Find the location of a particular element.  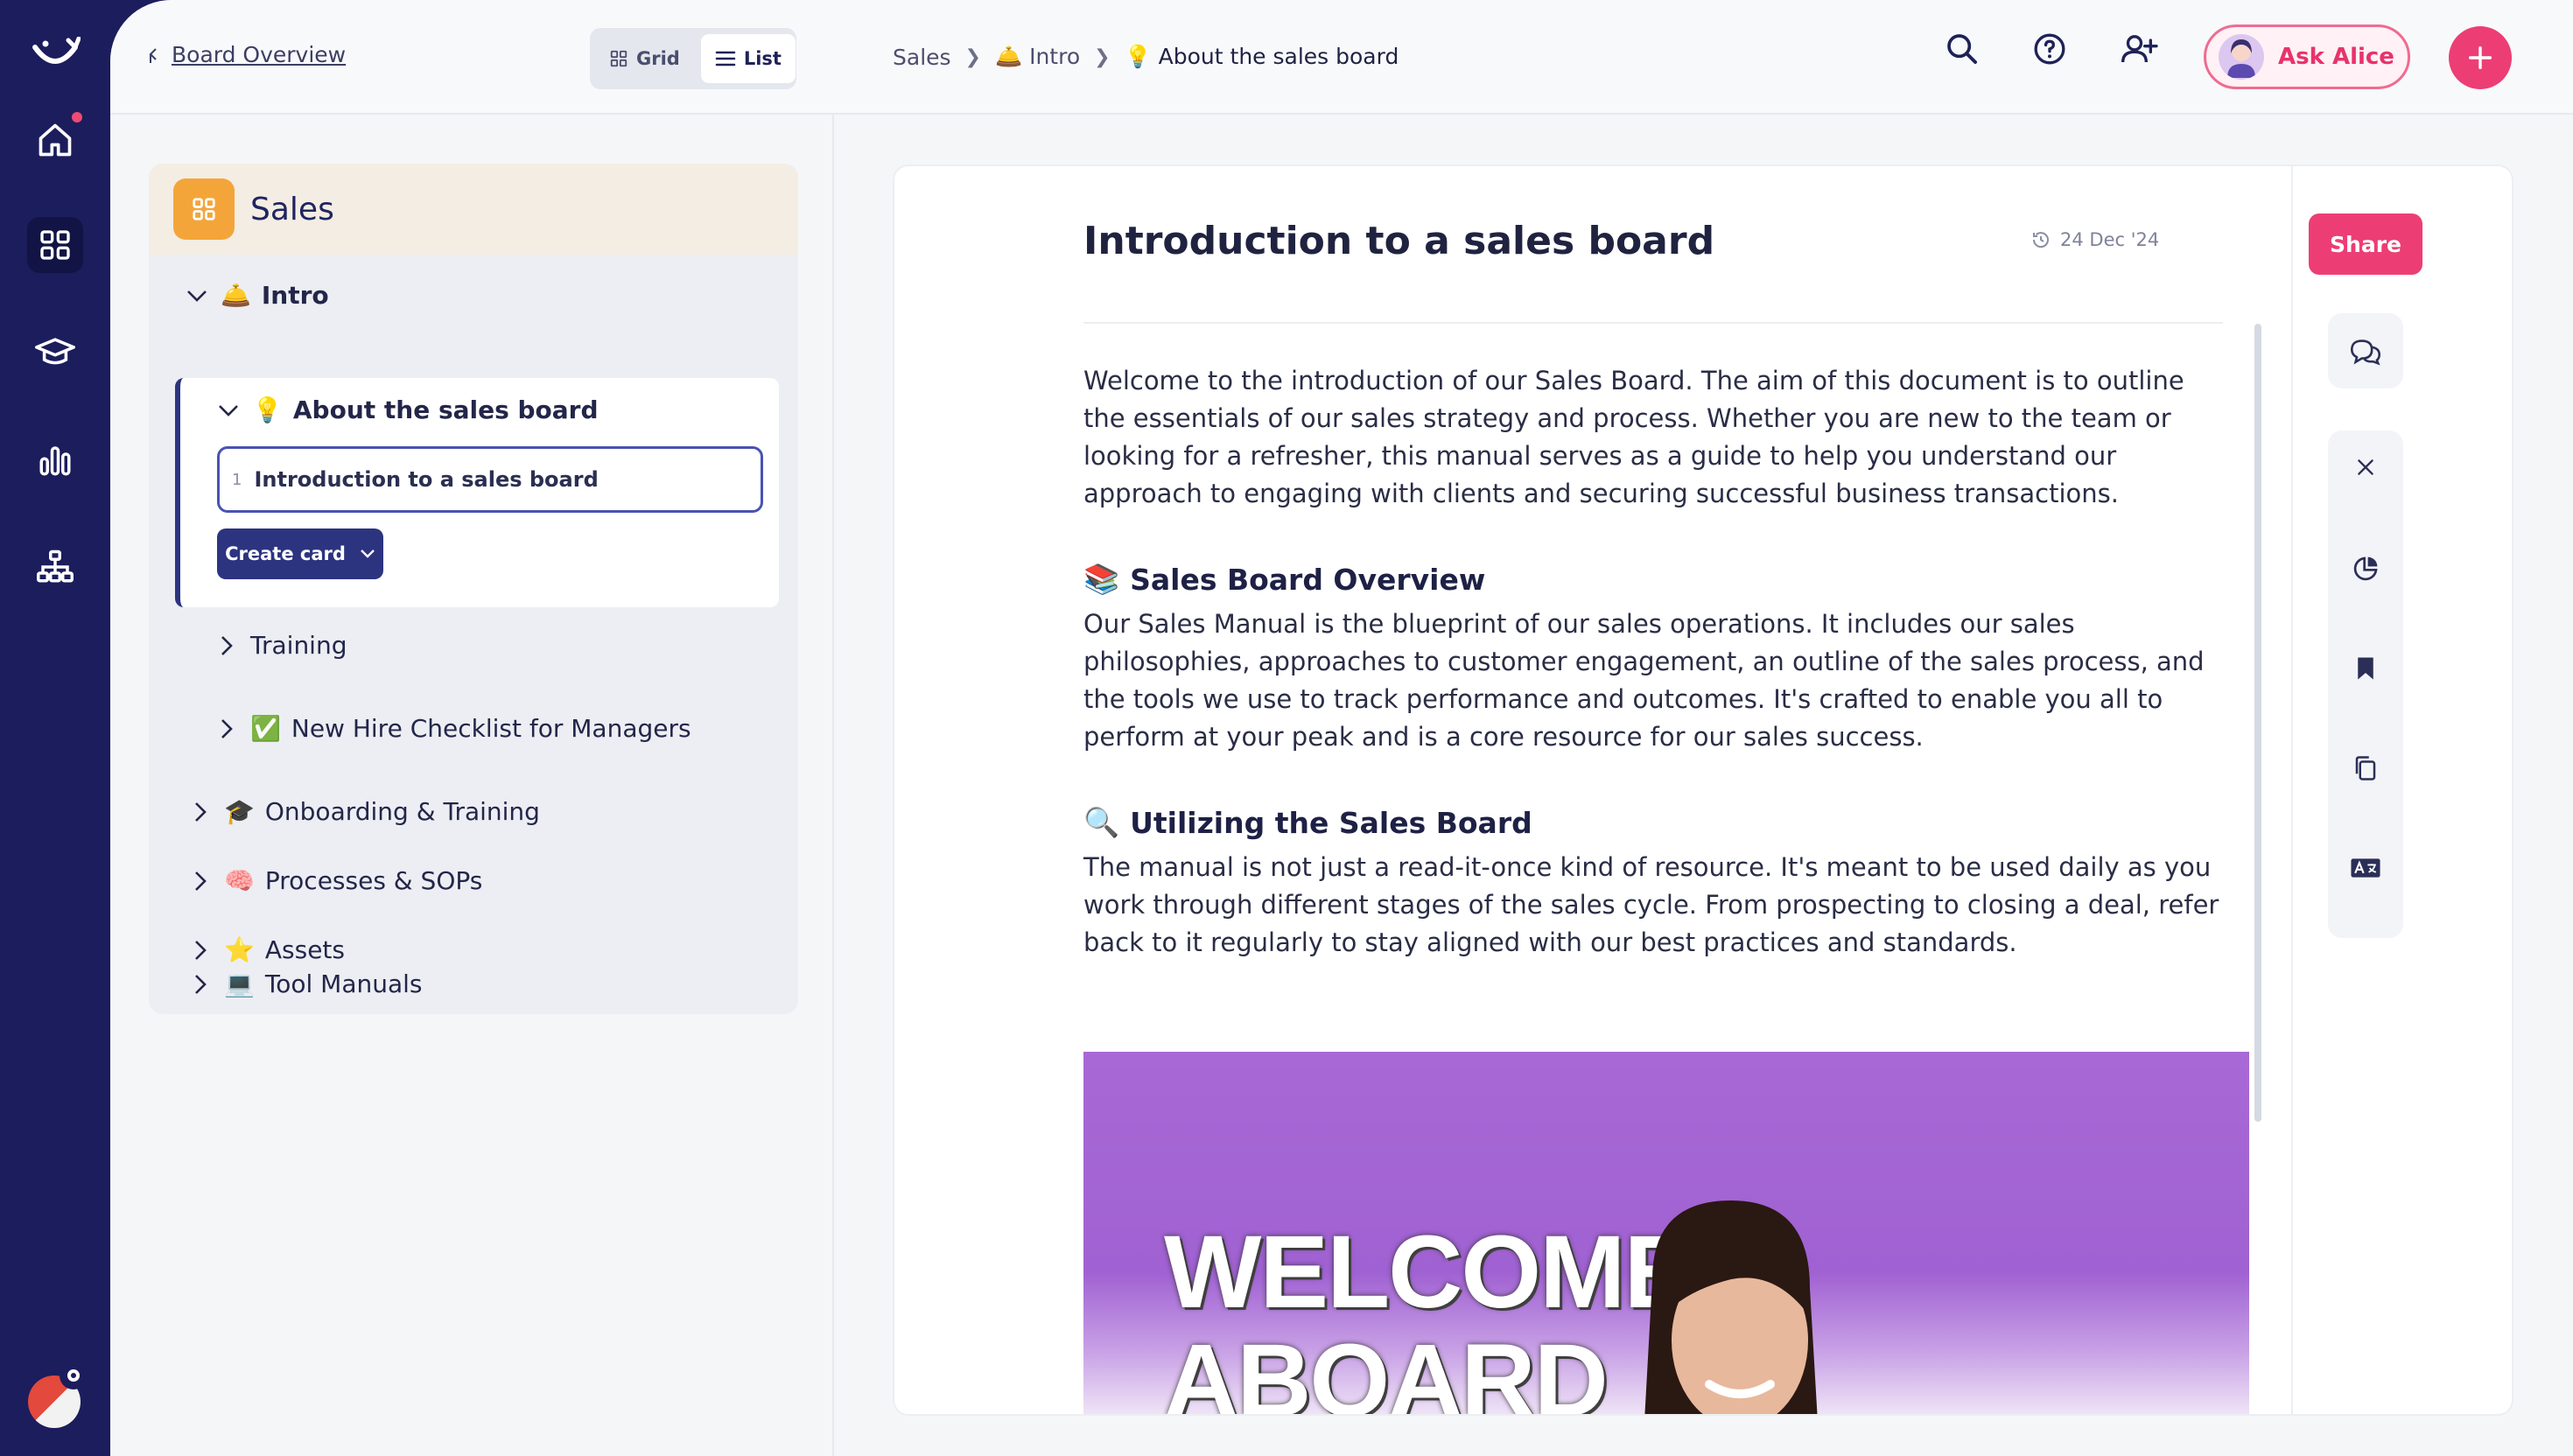

create-card-button: Create card is located at coordinates (300, 553).